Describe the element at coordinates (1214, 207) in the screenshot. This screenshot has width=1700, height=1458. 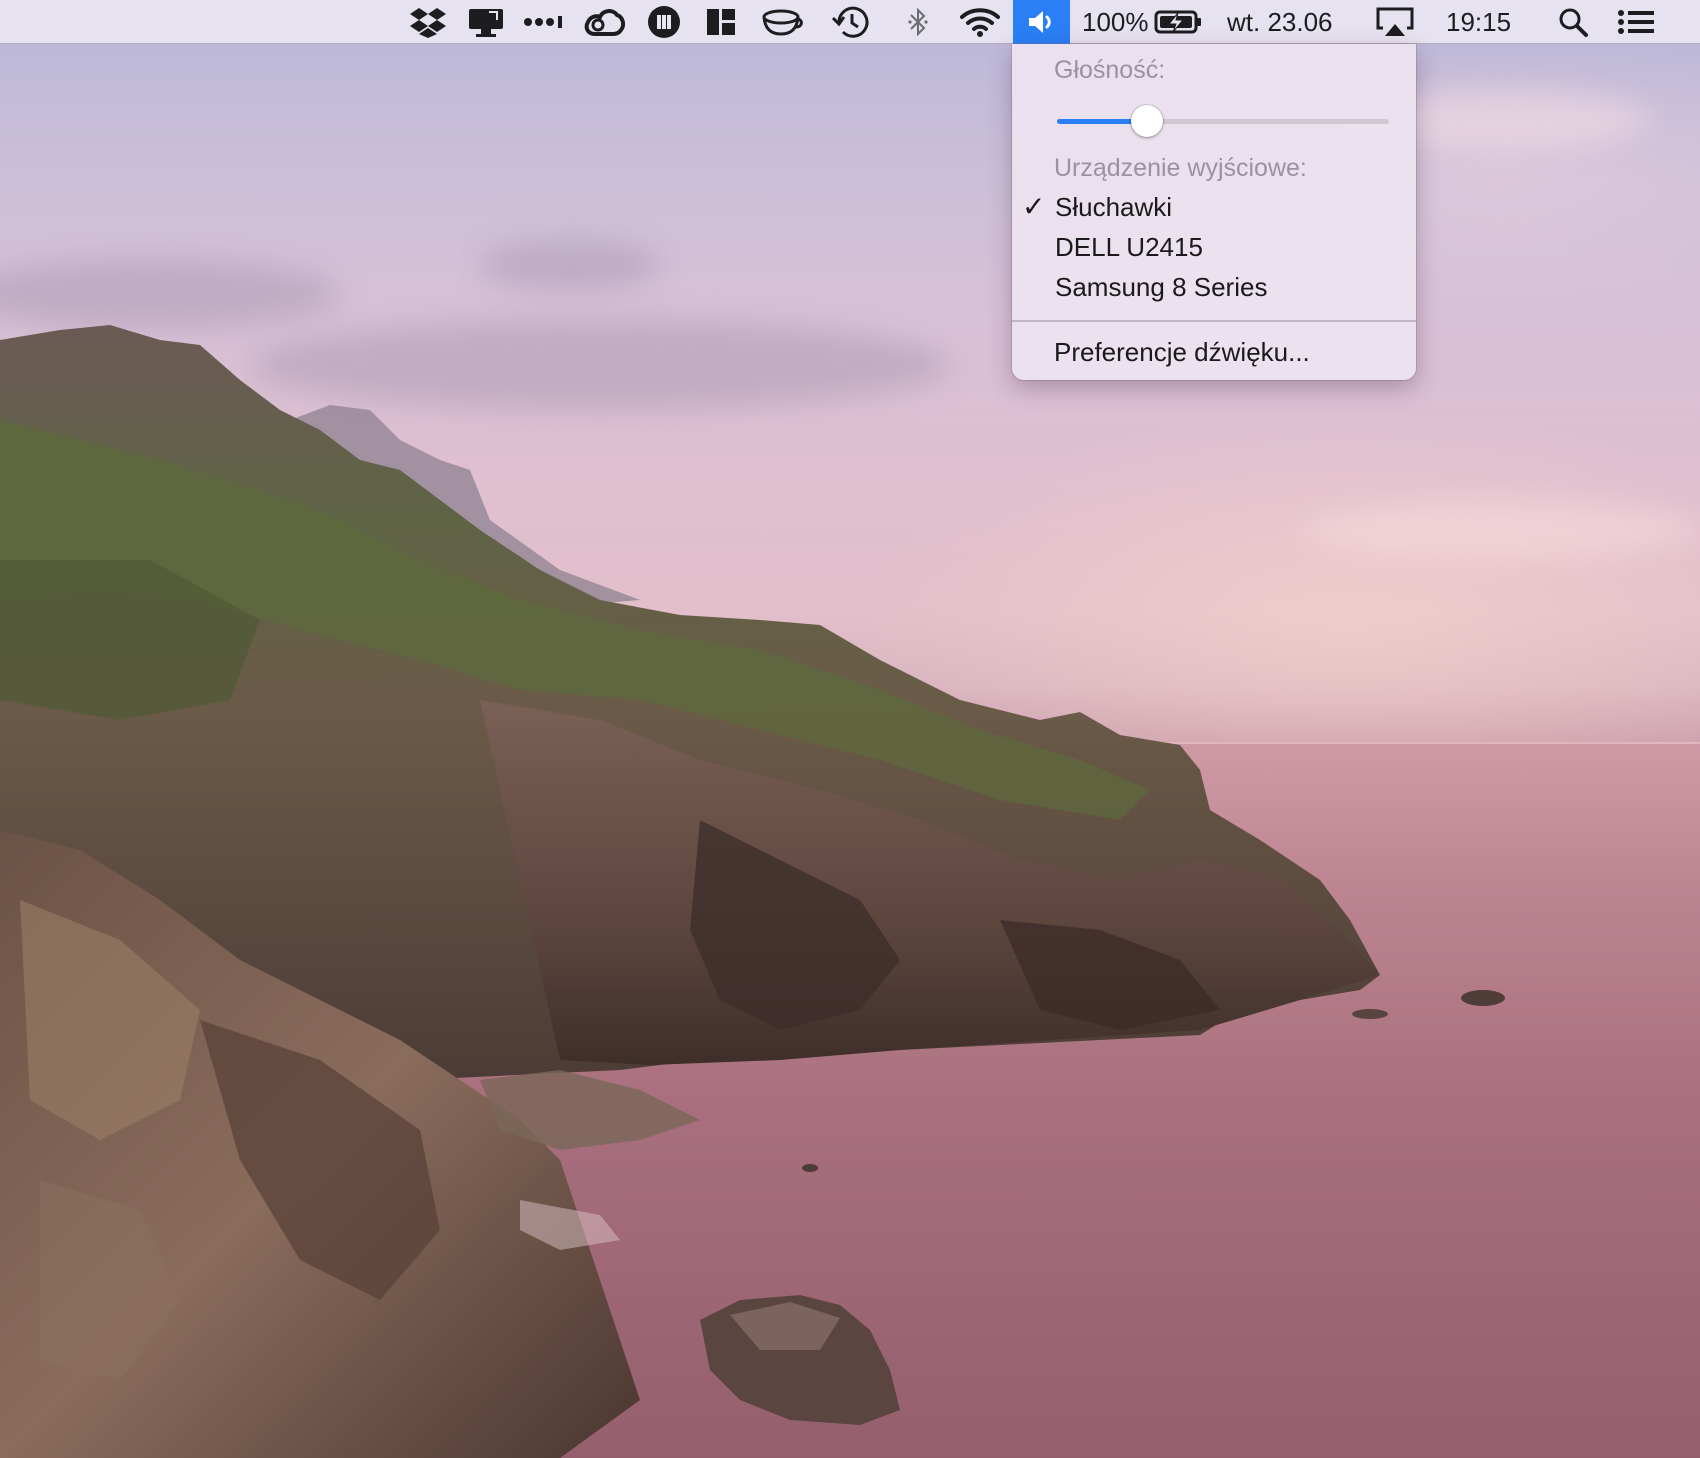
I see `device-item-sluchawki: ✓ Słuchawki` at that location.